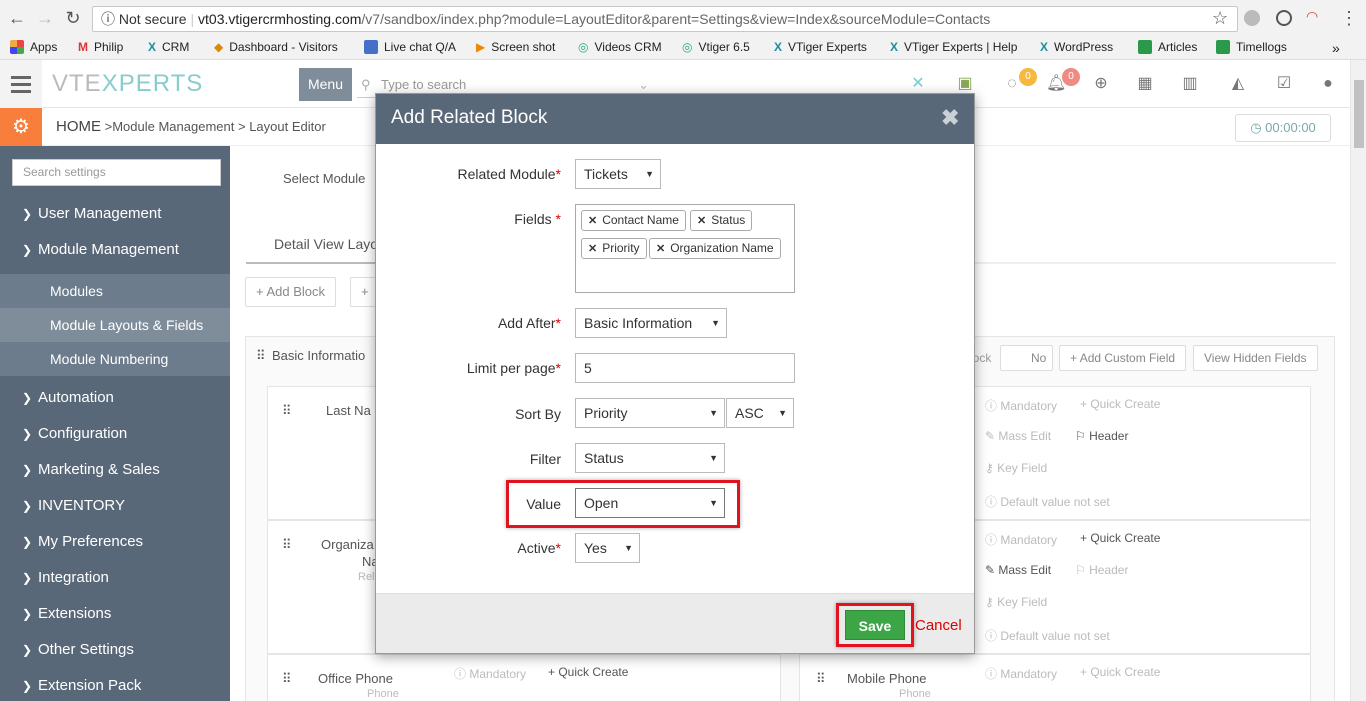 The height and width of the screenshot is (701, 1366). What do you see at coordinates (21, 84) in the screenshot?
I see `hamburger-menu-icon` at bounding box center [21, 84].